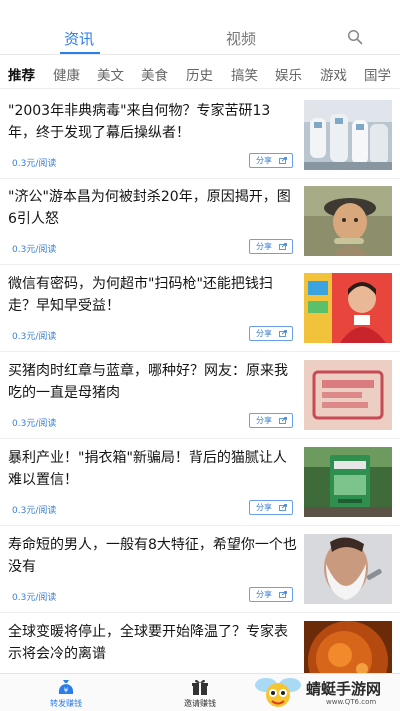 This screenshot has height=711, width=400. What do you see at coordinates (200, 703) in the screenshot?
I see `nav-label: 邀请赚钱` at bounding box center [200, 703].